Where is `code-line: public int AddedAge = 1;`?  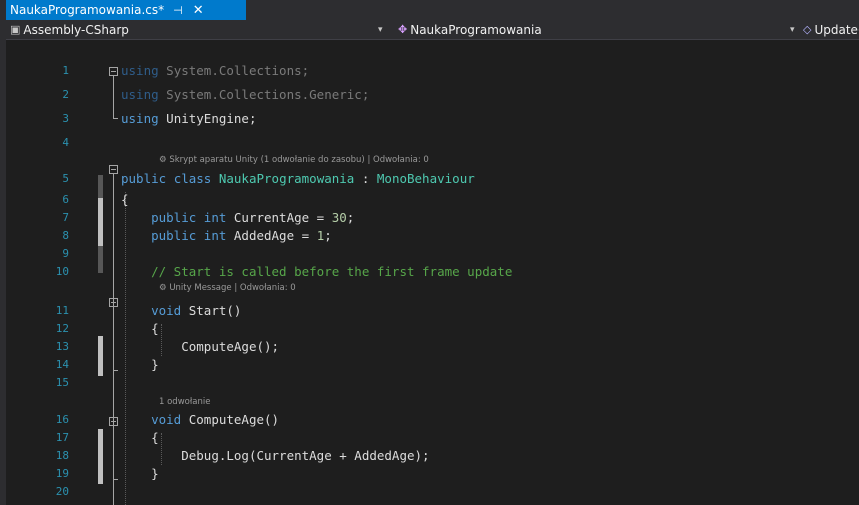 code-line: public int AddedAge = 1; is located at coordinates (226, 236).